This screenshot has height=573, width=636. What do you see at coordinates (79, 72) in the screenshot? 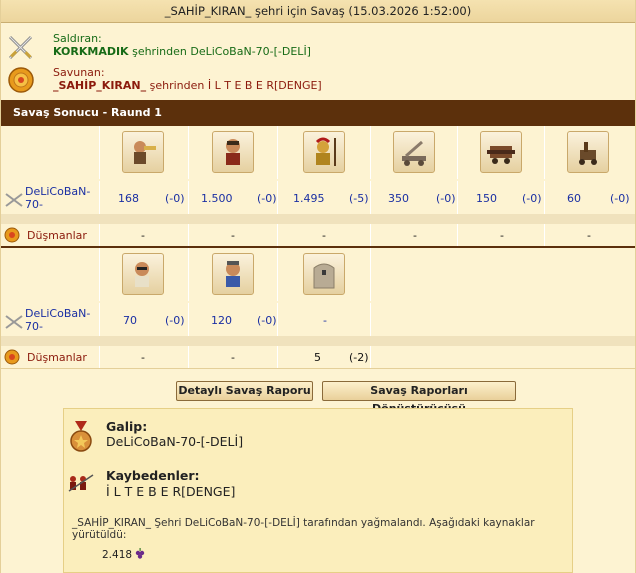
I see `defender-role: Savunan:` at bounding box center [79, 72].